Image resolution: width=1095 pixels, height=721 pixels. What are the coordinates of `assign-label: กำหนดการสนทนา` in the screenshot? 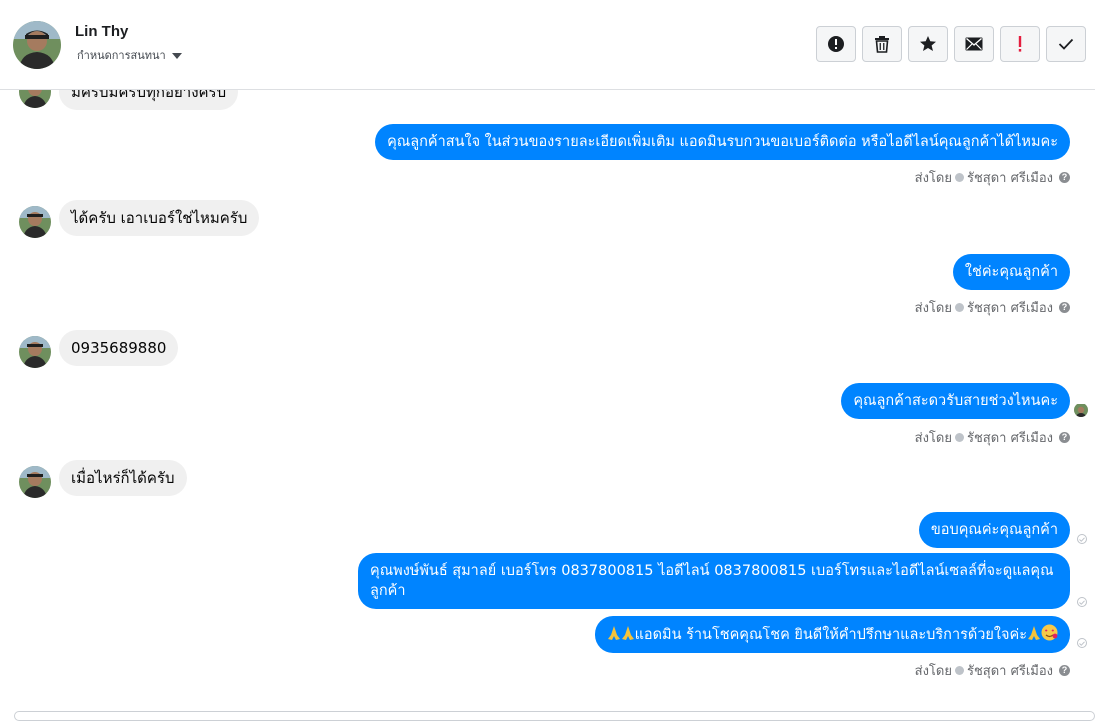 It's located at (121, 55).